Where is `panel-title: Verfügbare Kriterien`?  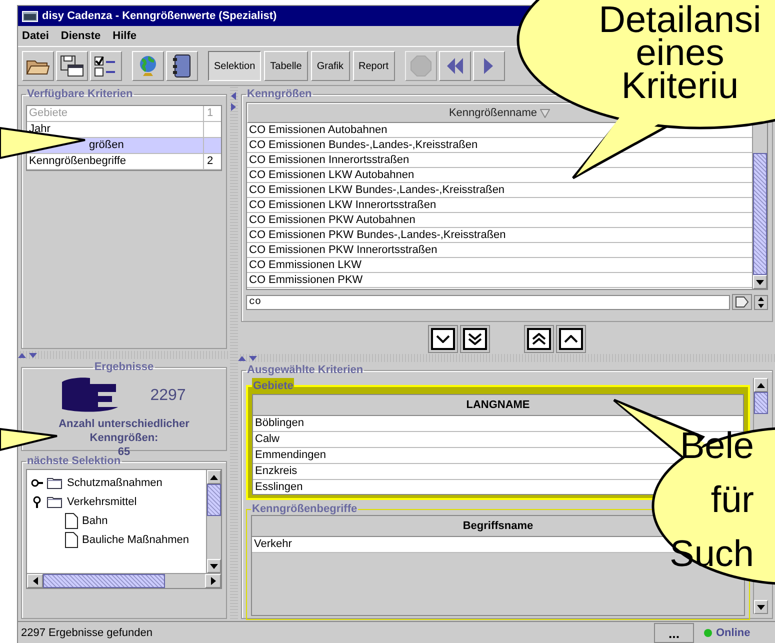
panel-title: Verfügbare Kriterien is located at coordinates (80, 94).